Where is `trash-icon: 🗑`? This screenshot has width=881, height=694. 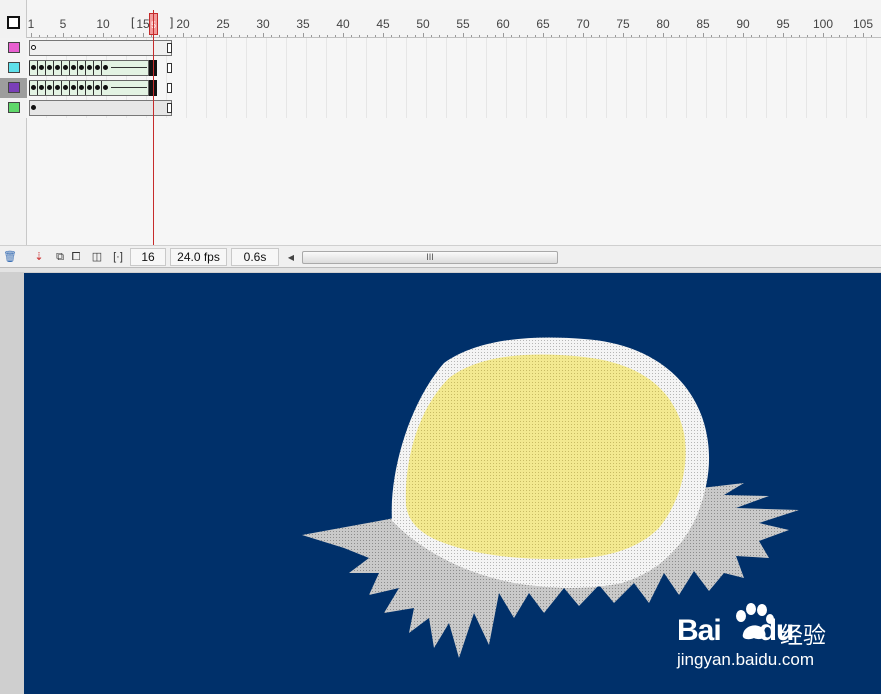
trash-icon: 🗑 is located at coordinates (10, 257).